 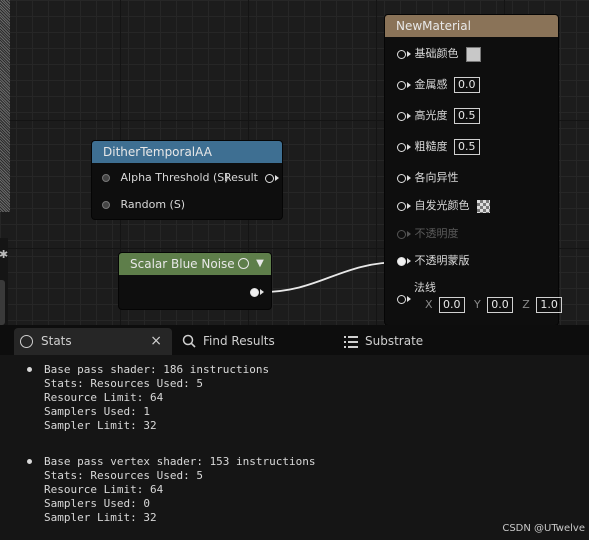 I want to click on preview-toggle-icon, so click(x=243, y=263).